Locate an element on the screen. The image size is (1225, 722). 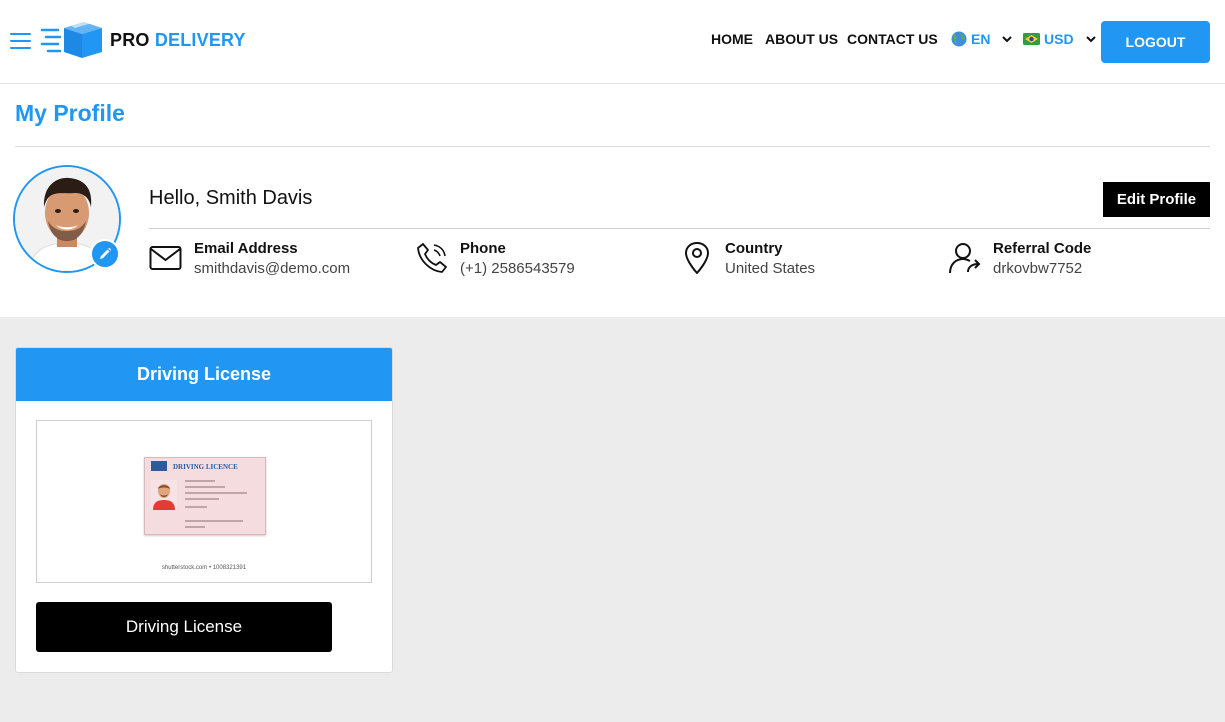
nav-contact: CONTACT US is located at coordinates (892, 39).